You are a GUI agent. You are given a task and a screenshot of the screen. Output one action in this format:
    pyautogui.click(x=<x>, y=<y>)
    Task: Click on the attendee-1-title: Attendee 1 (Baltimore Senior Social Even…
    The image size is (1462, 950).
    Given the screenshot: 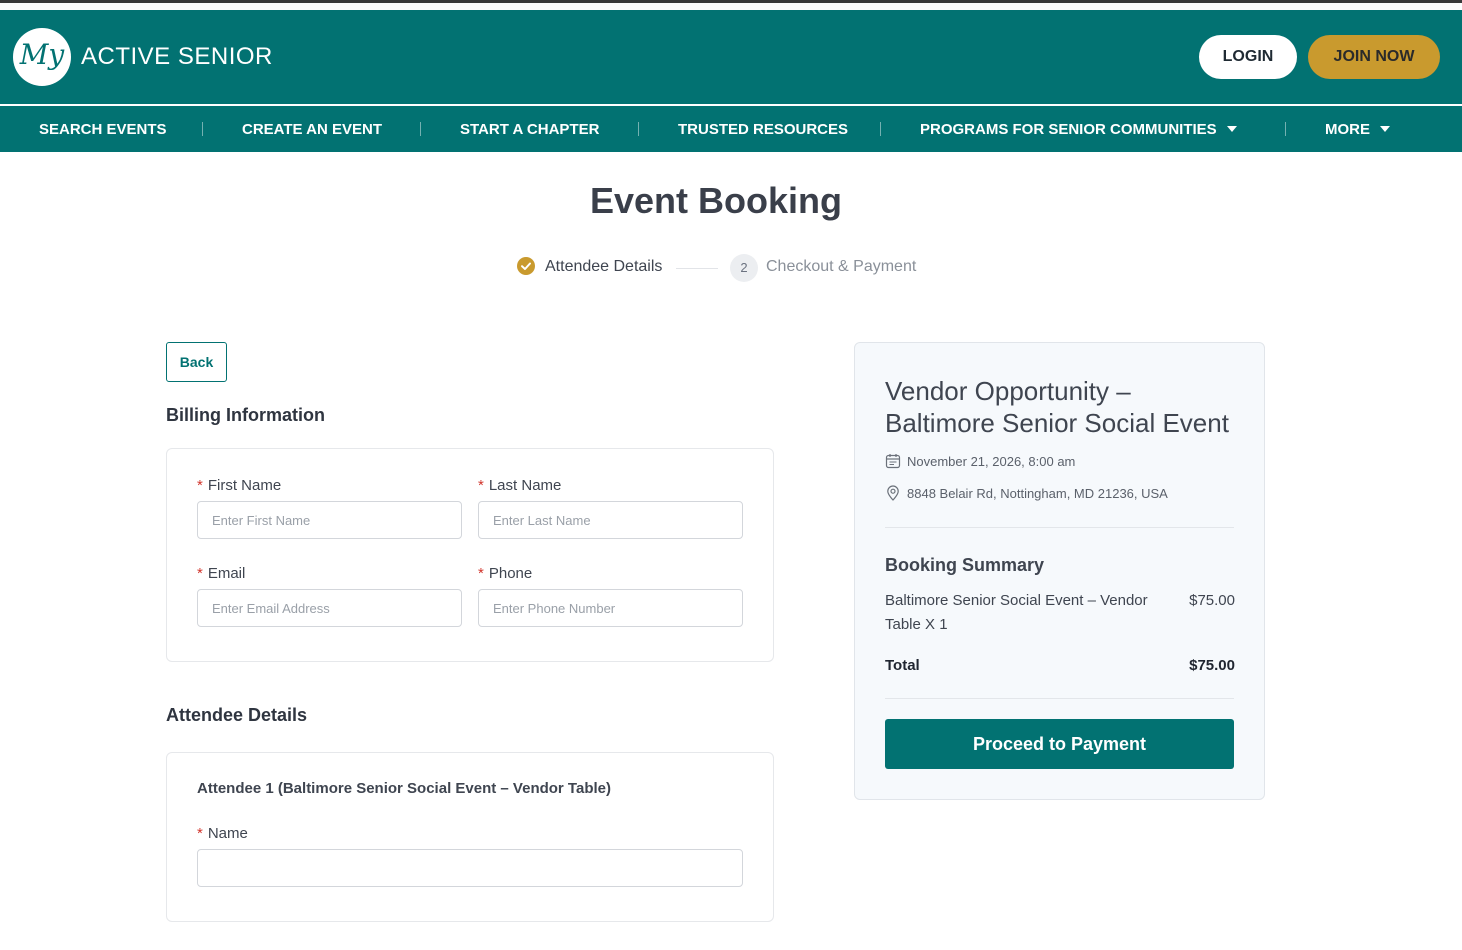 What is the action you would take?
    pyautogui.click(x=404, y=788)
    